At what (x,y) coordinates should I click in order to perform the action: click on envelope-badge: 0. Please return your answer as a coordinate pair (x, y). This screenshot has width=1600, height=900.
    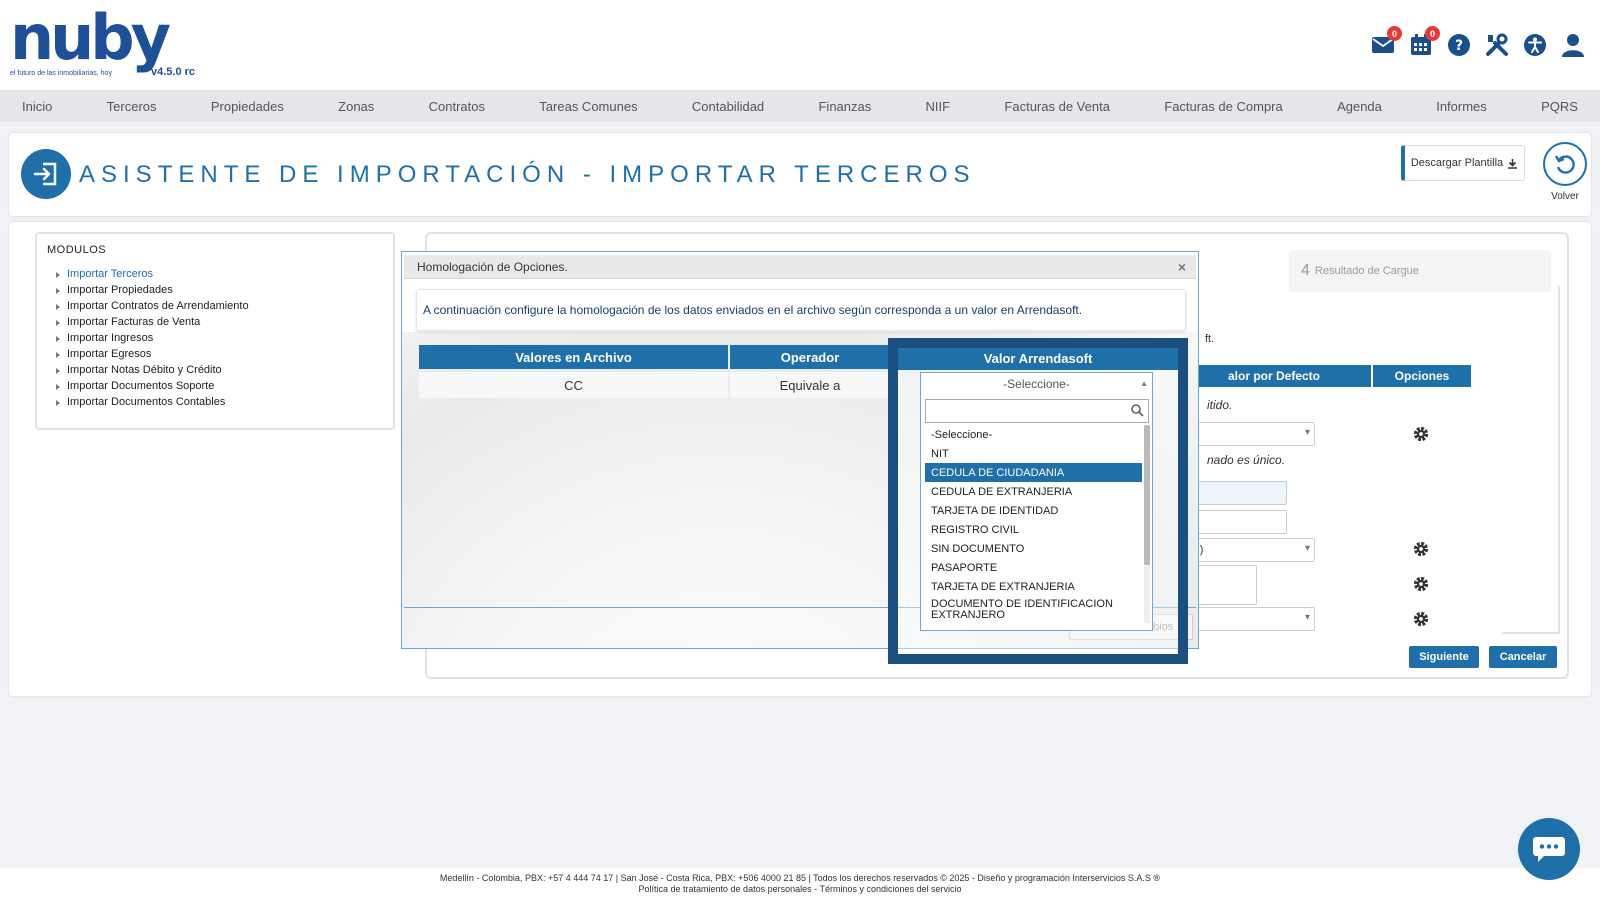
    Looking at the image, I should click on (1394, 33).